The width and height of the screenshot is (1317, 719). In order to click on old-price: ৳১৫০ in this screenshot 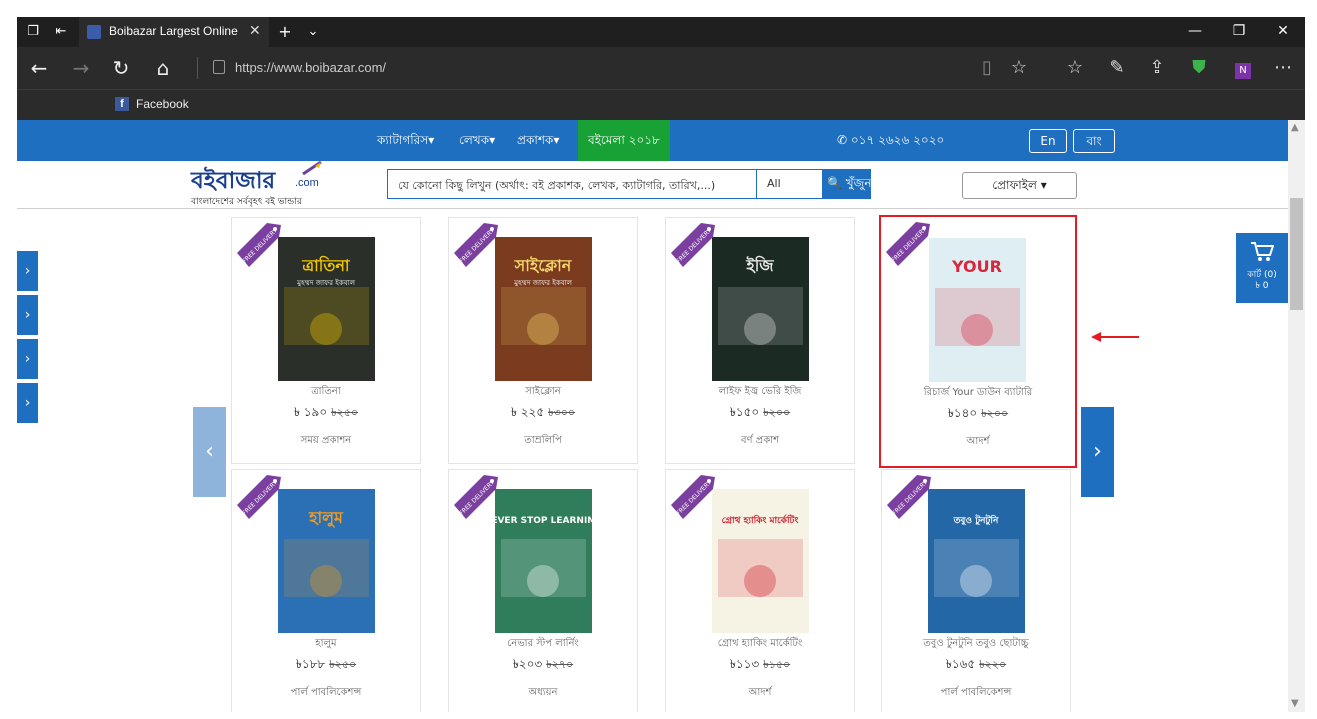, I will do `click(777, 664)`.